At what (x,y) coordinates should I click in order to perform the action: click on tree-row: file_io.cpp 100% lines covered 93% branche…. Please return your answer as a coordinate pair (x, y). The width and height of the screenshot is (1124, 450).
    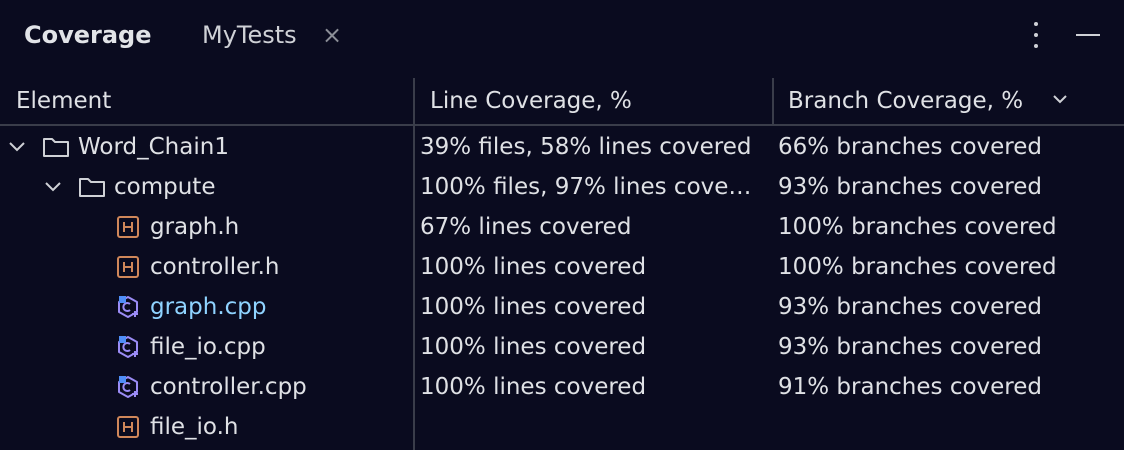
    Looking at the image, I should click on (562, 347).